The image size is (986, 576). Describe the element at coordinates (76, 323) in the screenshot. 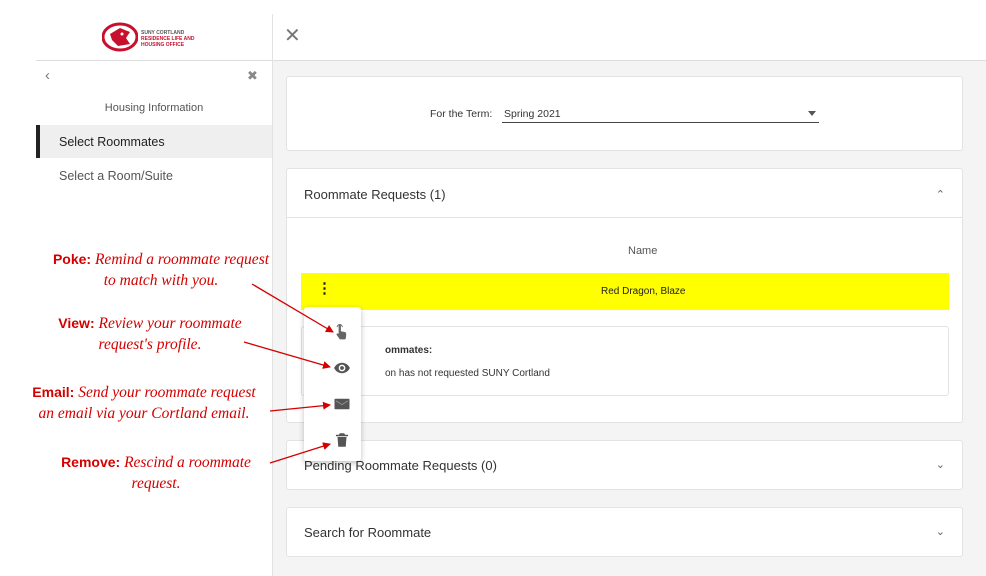

I see `annotation-title: View:` at that location.